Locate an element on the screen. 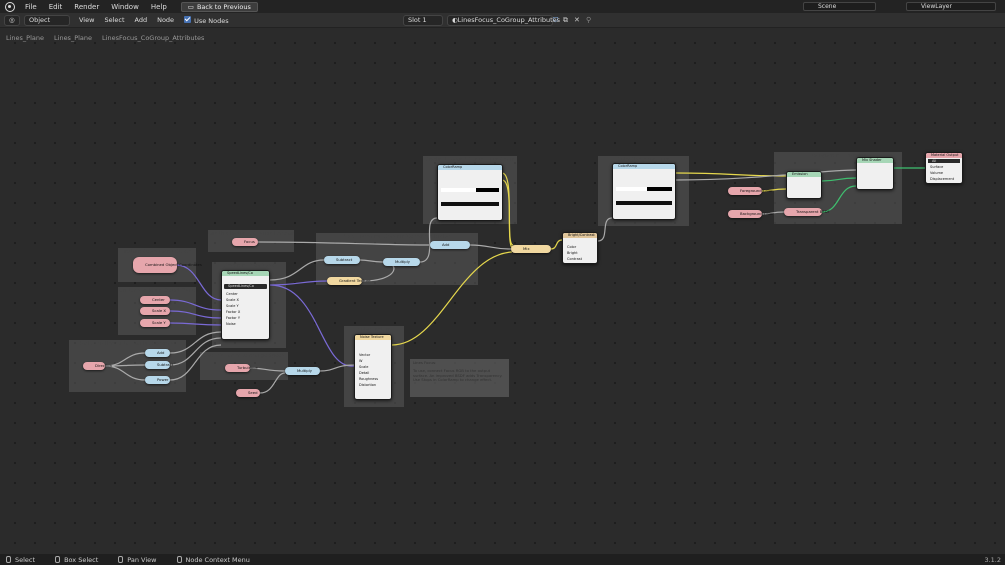 Image resolution: width=1005 pixels, height=565 pixels. subtract-math-node: Subtract is located at coordinates (159, 365).